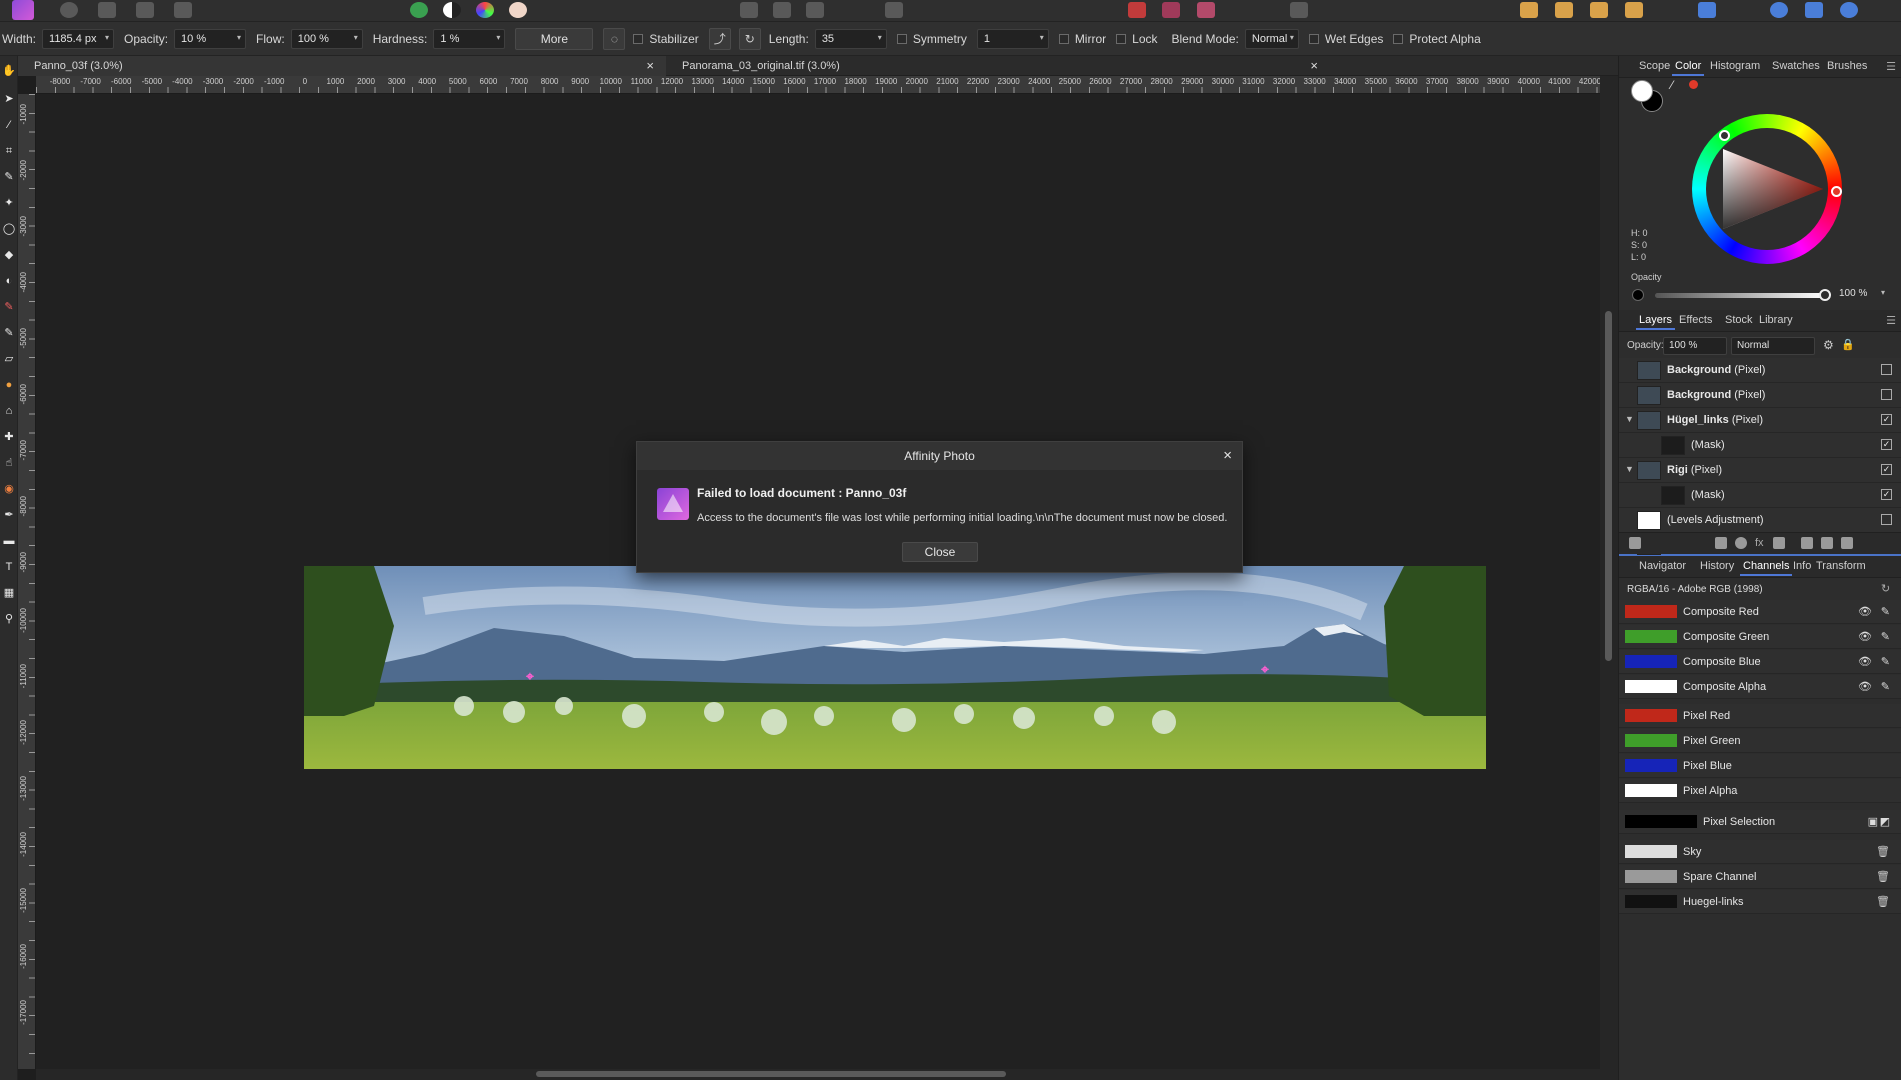  Describe the element at coordinates (23, 10) in the screenshot. I see `affinity-photo-logo-icon` at that location.